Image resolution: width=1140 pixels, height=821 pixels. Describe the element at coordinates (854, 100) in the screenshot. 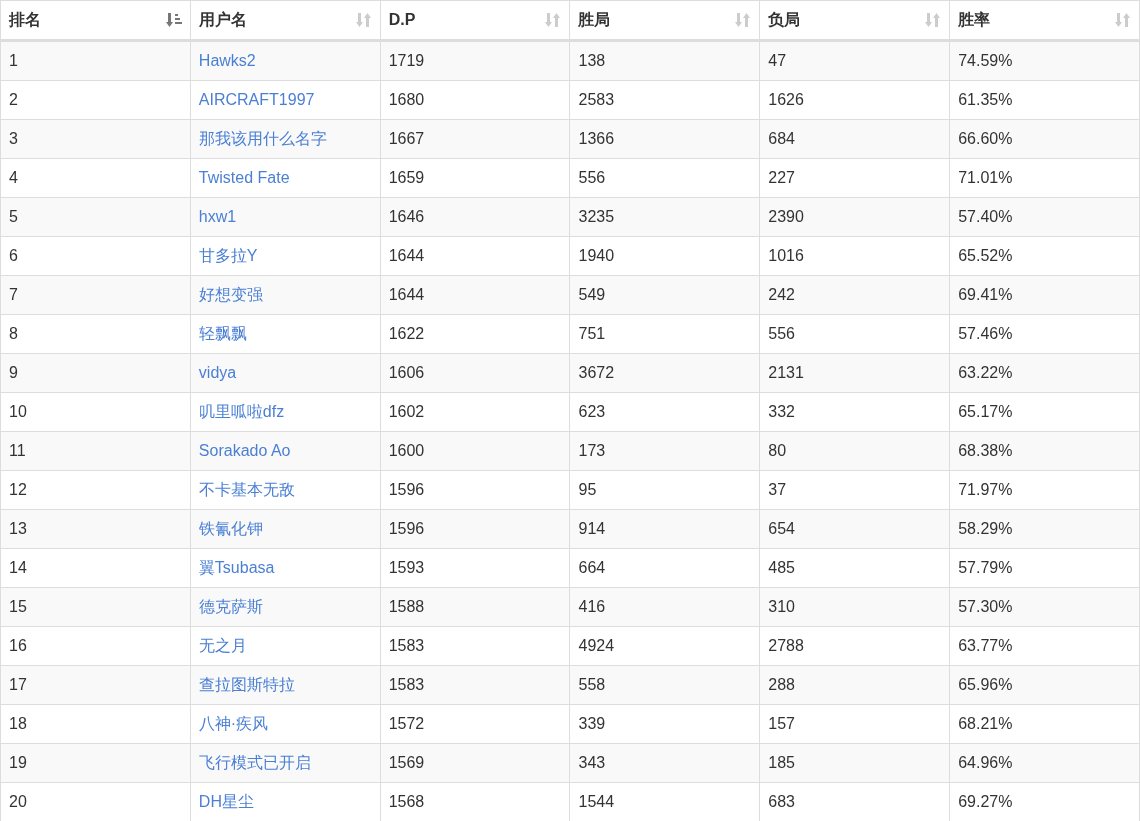

I see `table-cell: 1626` at that location.